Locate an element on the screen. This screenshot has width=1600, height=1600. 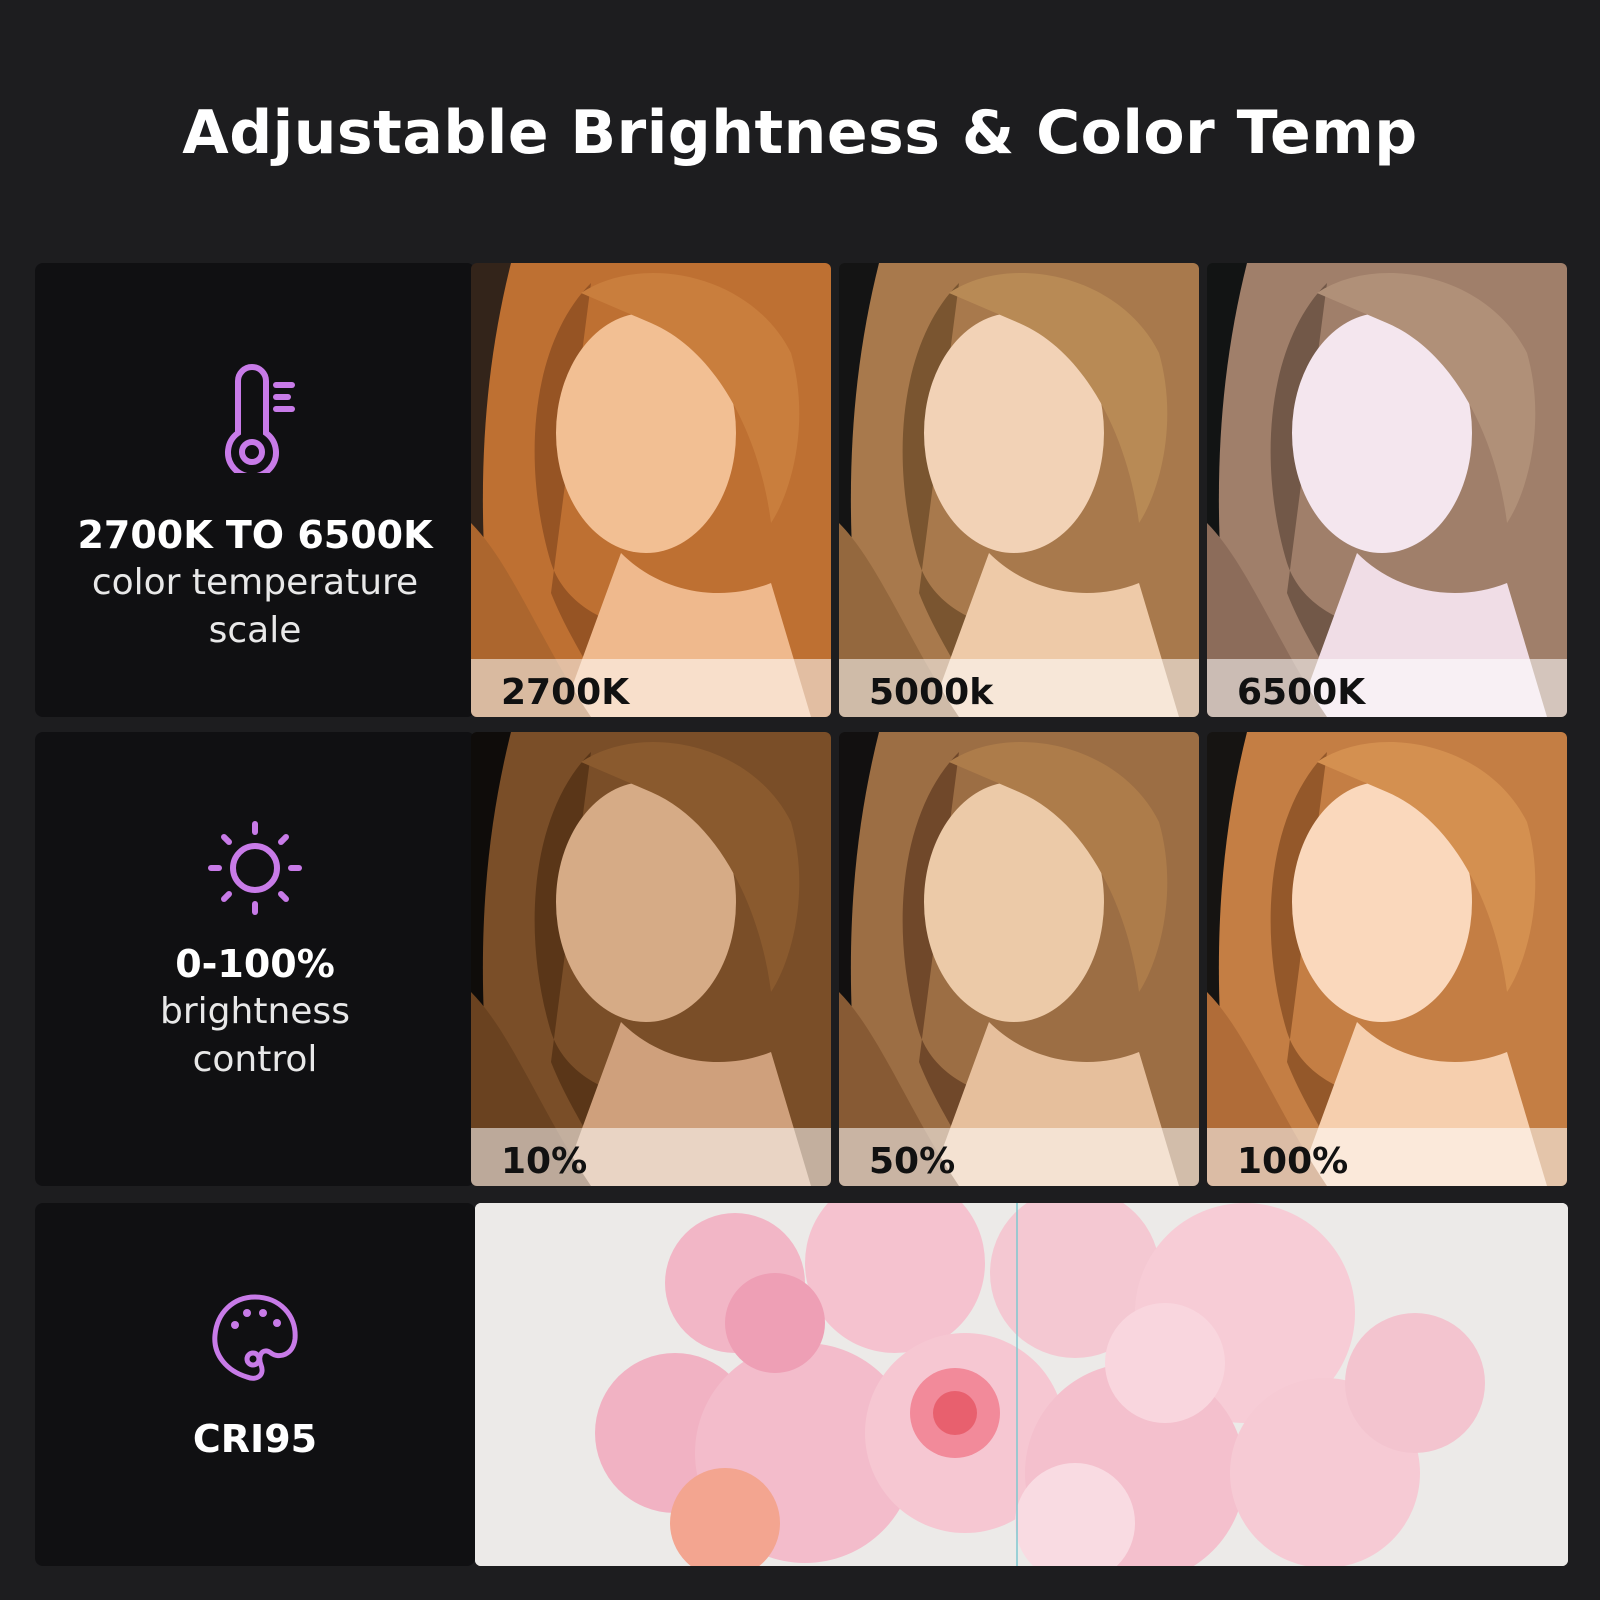
brightness-info: 0-100% brightness control is located at coordinates (255, 959).